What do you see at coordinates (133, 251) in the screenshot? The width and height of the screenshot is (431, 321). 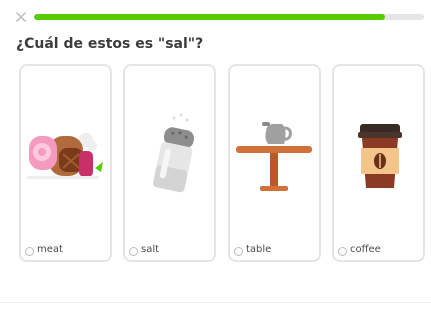 I see `radio-salt` at bounding box center [133, 251].